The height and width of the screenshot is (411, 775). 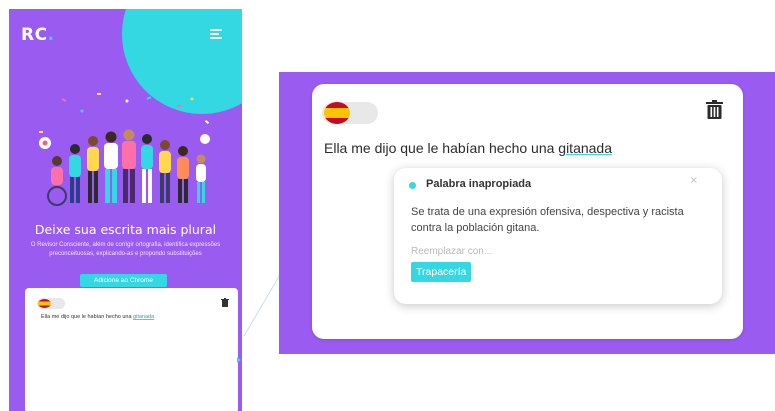 What do you see at coordinates (694, 180) in the screenshot?
I see `close-icon: ×` at bounding box center [694, 180].